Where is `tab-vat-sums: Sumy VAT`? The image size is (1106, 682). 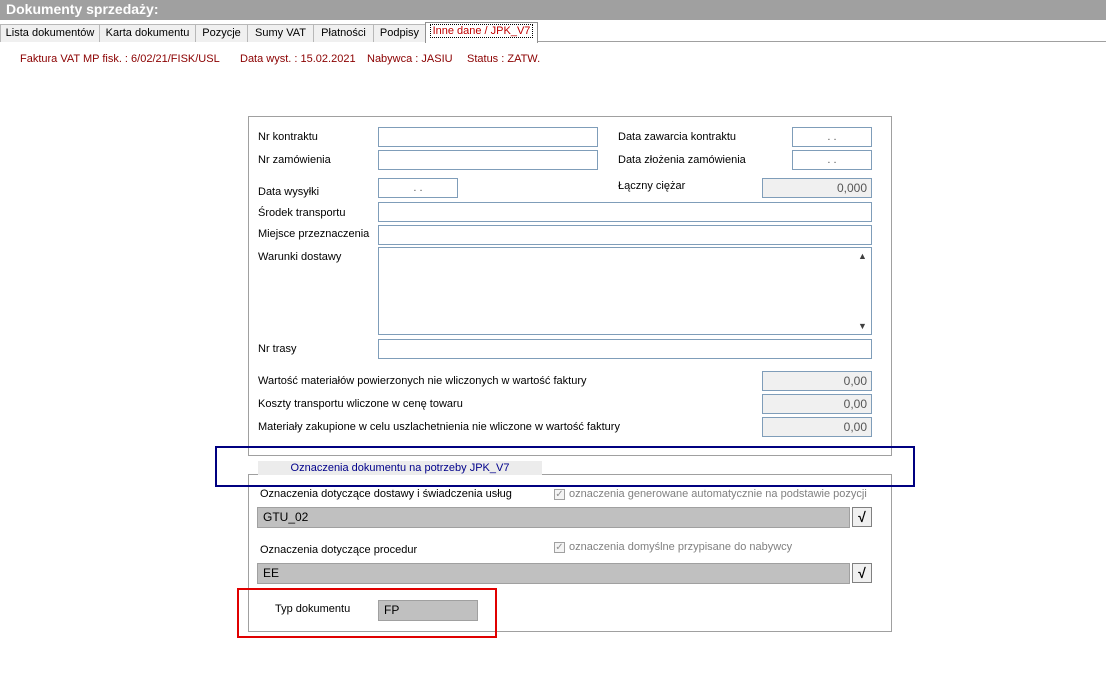
tab-vat-sums: Sumy VAT is located at coordinates (280, 33).